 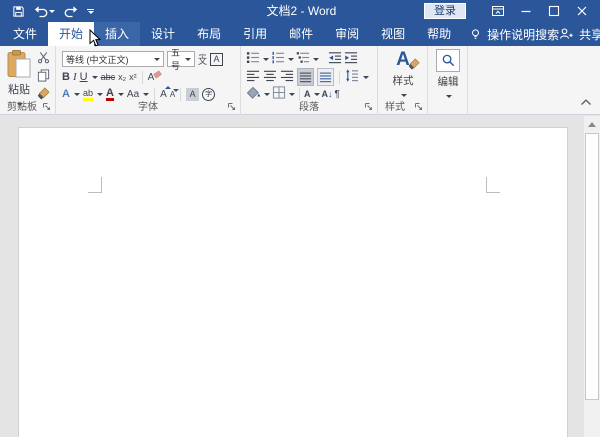 I want to click on tell-me-search: 操作说明搜索, so click(x=514, y=34).